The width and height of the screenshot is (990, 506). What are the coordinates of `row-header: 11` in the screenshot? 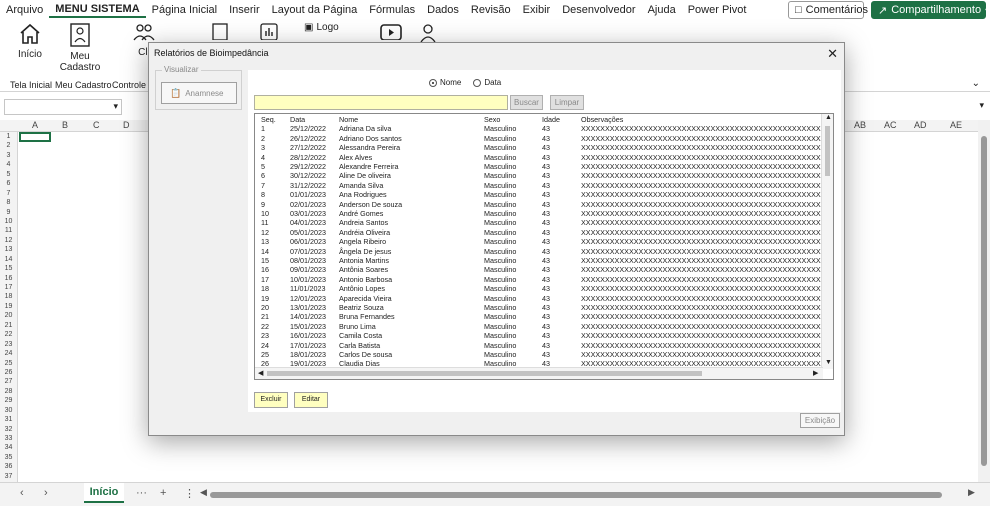 It's located at (8, 230).